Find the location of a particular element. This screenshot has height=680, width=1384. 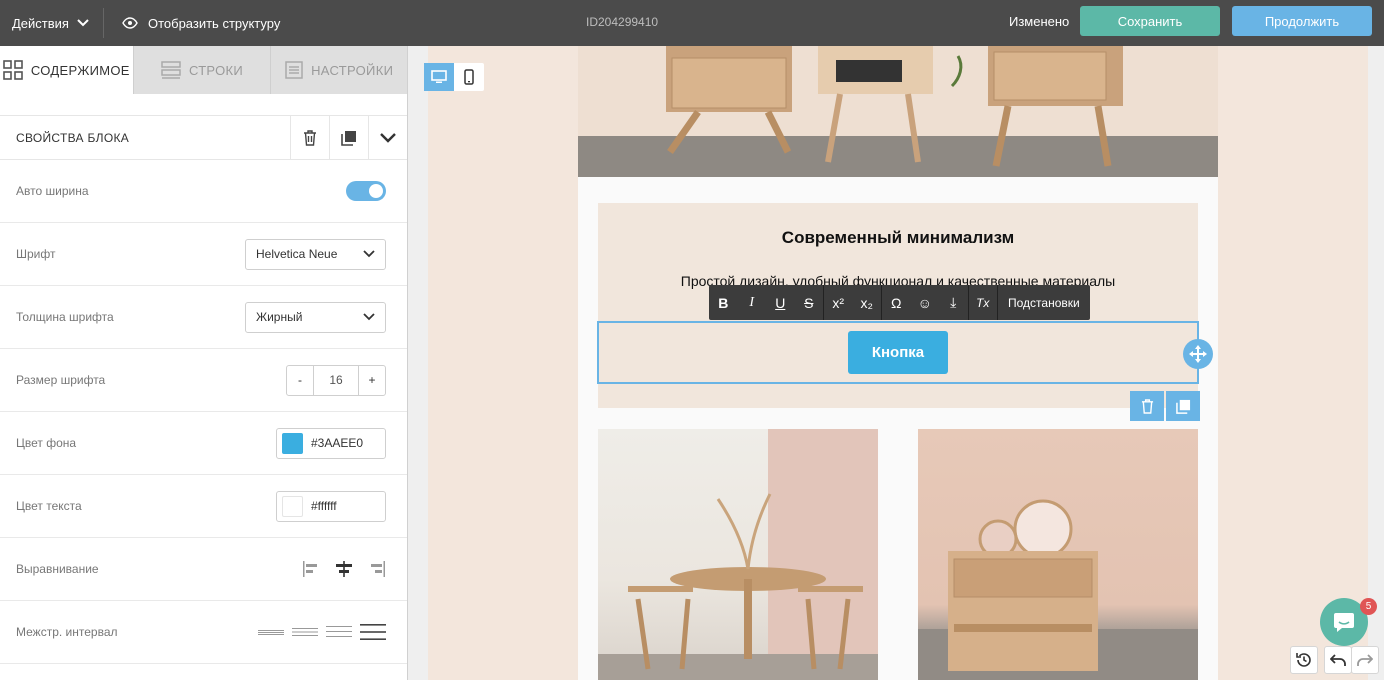

hero-image is located at coordinates (898, 111).